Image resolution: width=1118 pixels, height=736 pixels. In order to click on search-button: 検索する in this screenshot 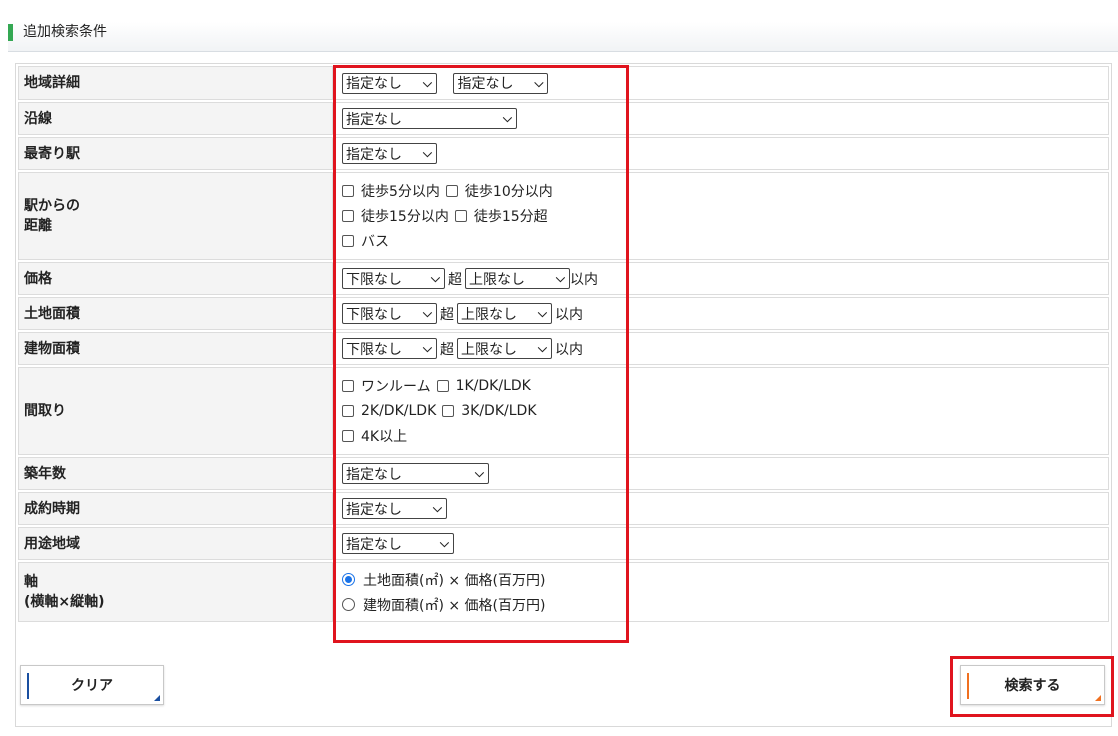, I will do `click(1032, 685)`.